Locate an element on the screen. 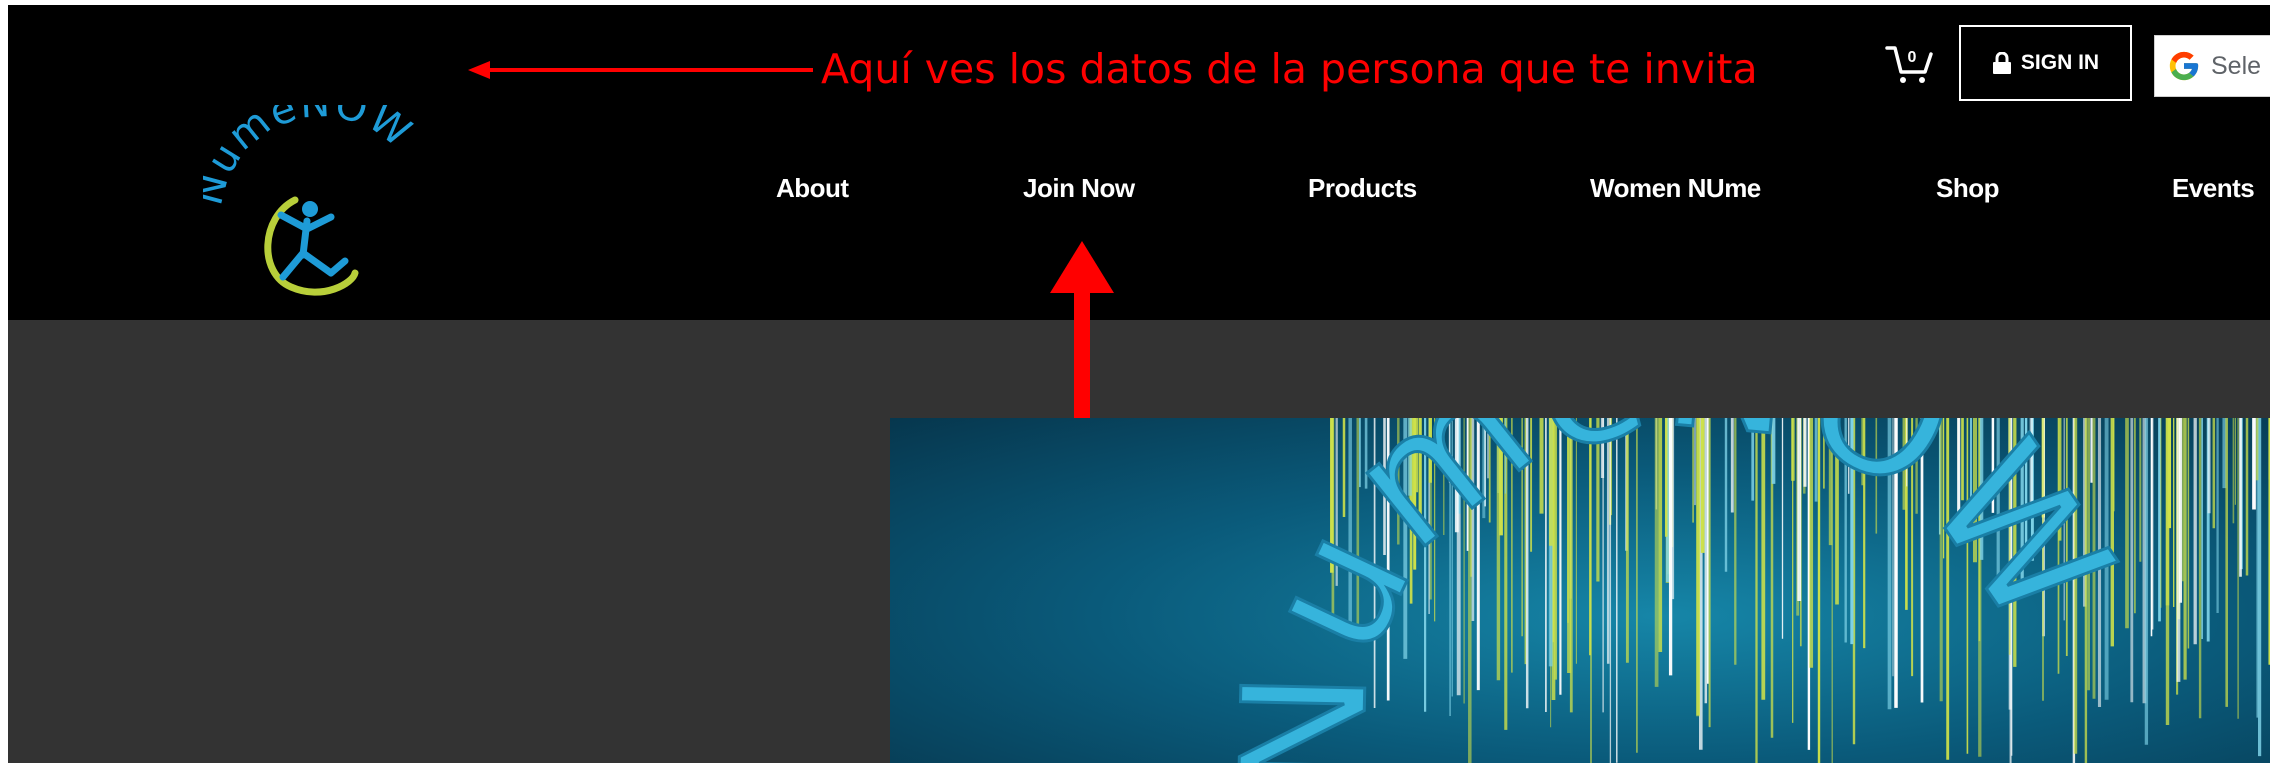 The width and height of the screenshot is (2280, 763). nav-item-products: Products is located at coordinates (1362, 188).